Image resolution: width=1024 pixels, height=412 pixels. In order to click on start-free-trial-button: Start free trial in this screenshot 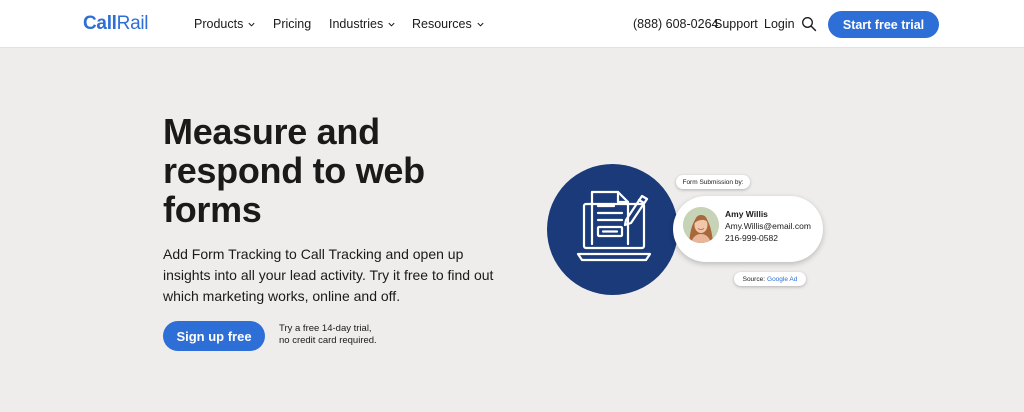, I will do `click(883, 24)`.